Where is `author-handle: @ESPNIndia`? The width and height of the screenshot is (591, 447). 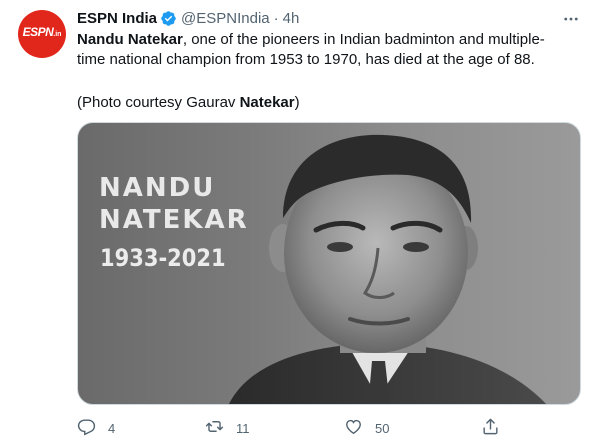
author-handle: @ESPNIndia is located at coordinates (225, 18).